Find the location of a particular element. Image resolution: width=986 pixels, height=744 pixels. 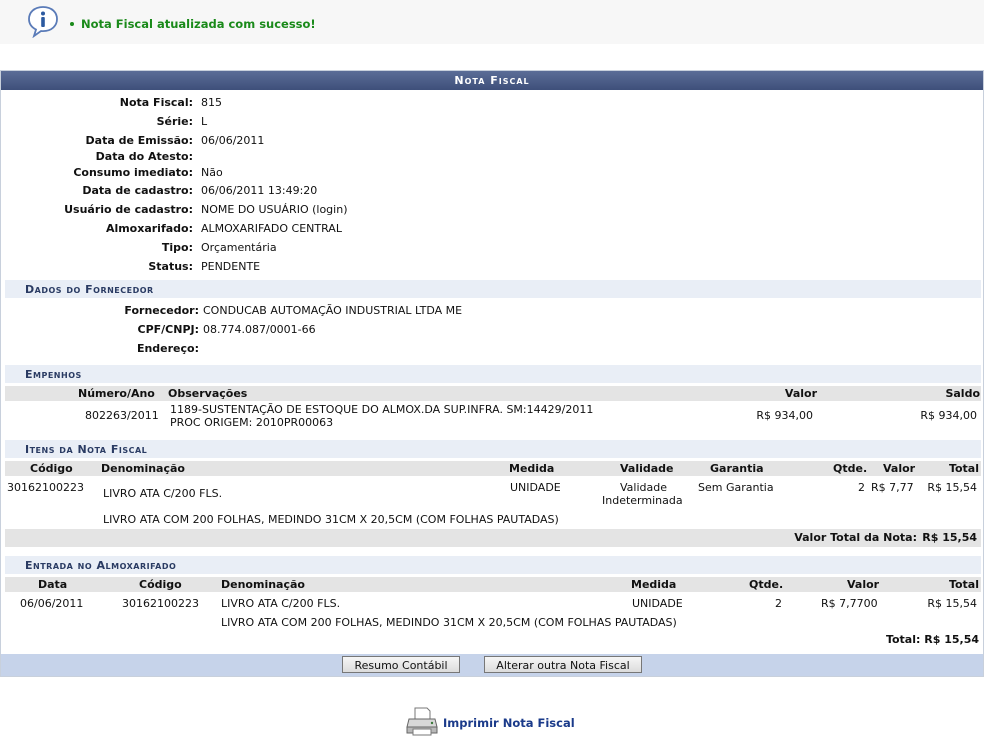

resumo-contabil-button: Resumo Contábil is located at coordinates (401, 664).